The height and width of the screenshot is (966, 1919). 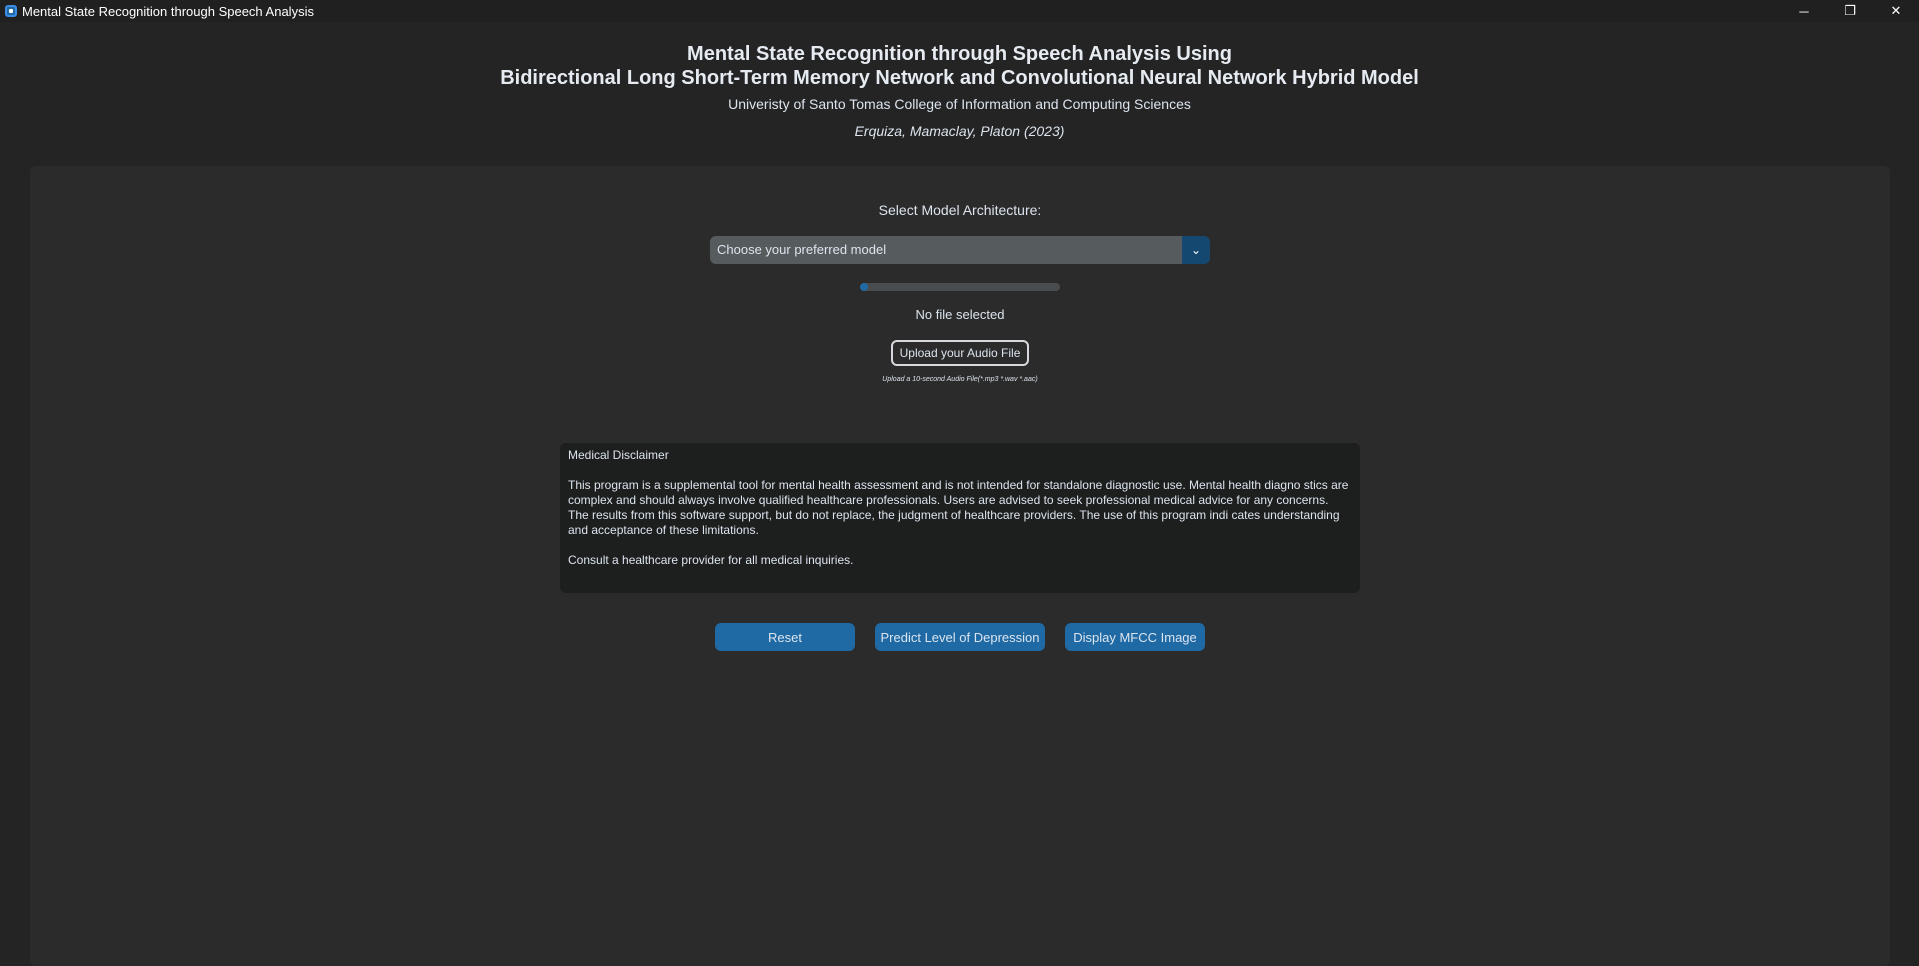 I want to click on predict-depression-button: Predict Level of Depression, so click(x=960, y=637).